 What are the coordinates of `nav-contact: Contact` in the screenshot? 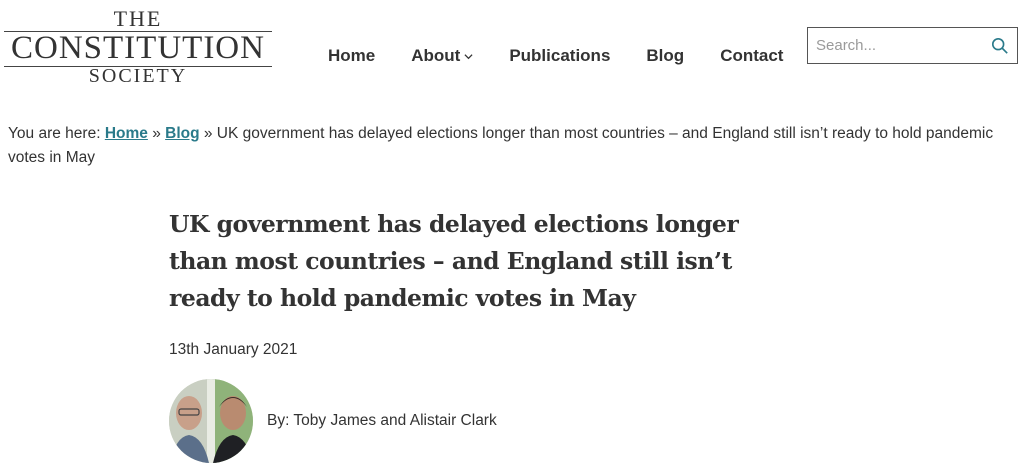 It's located at (751, 56).